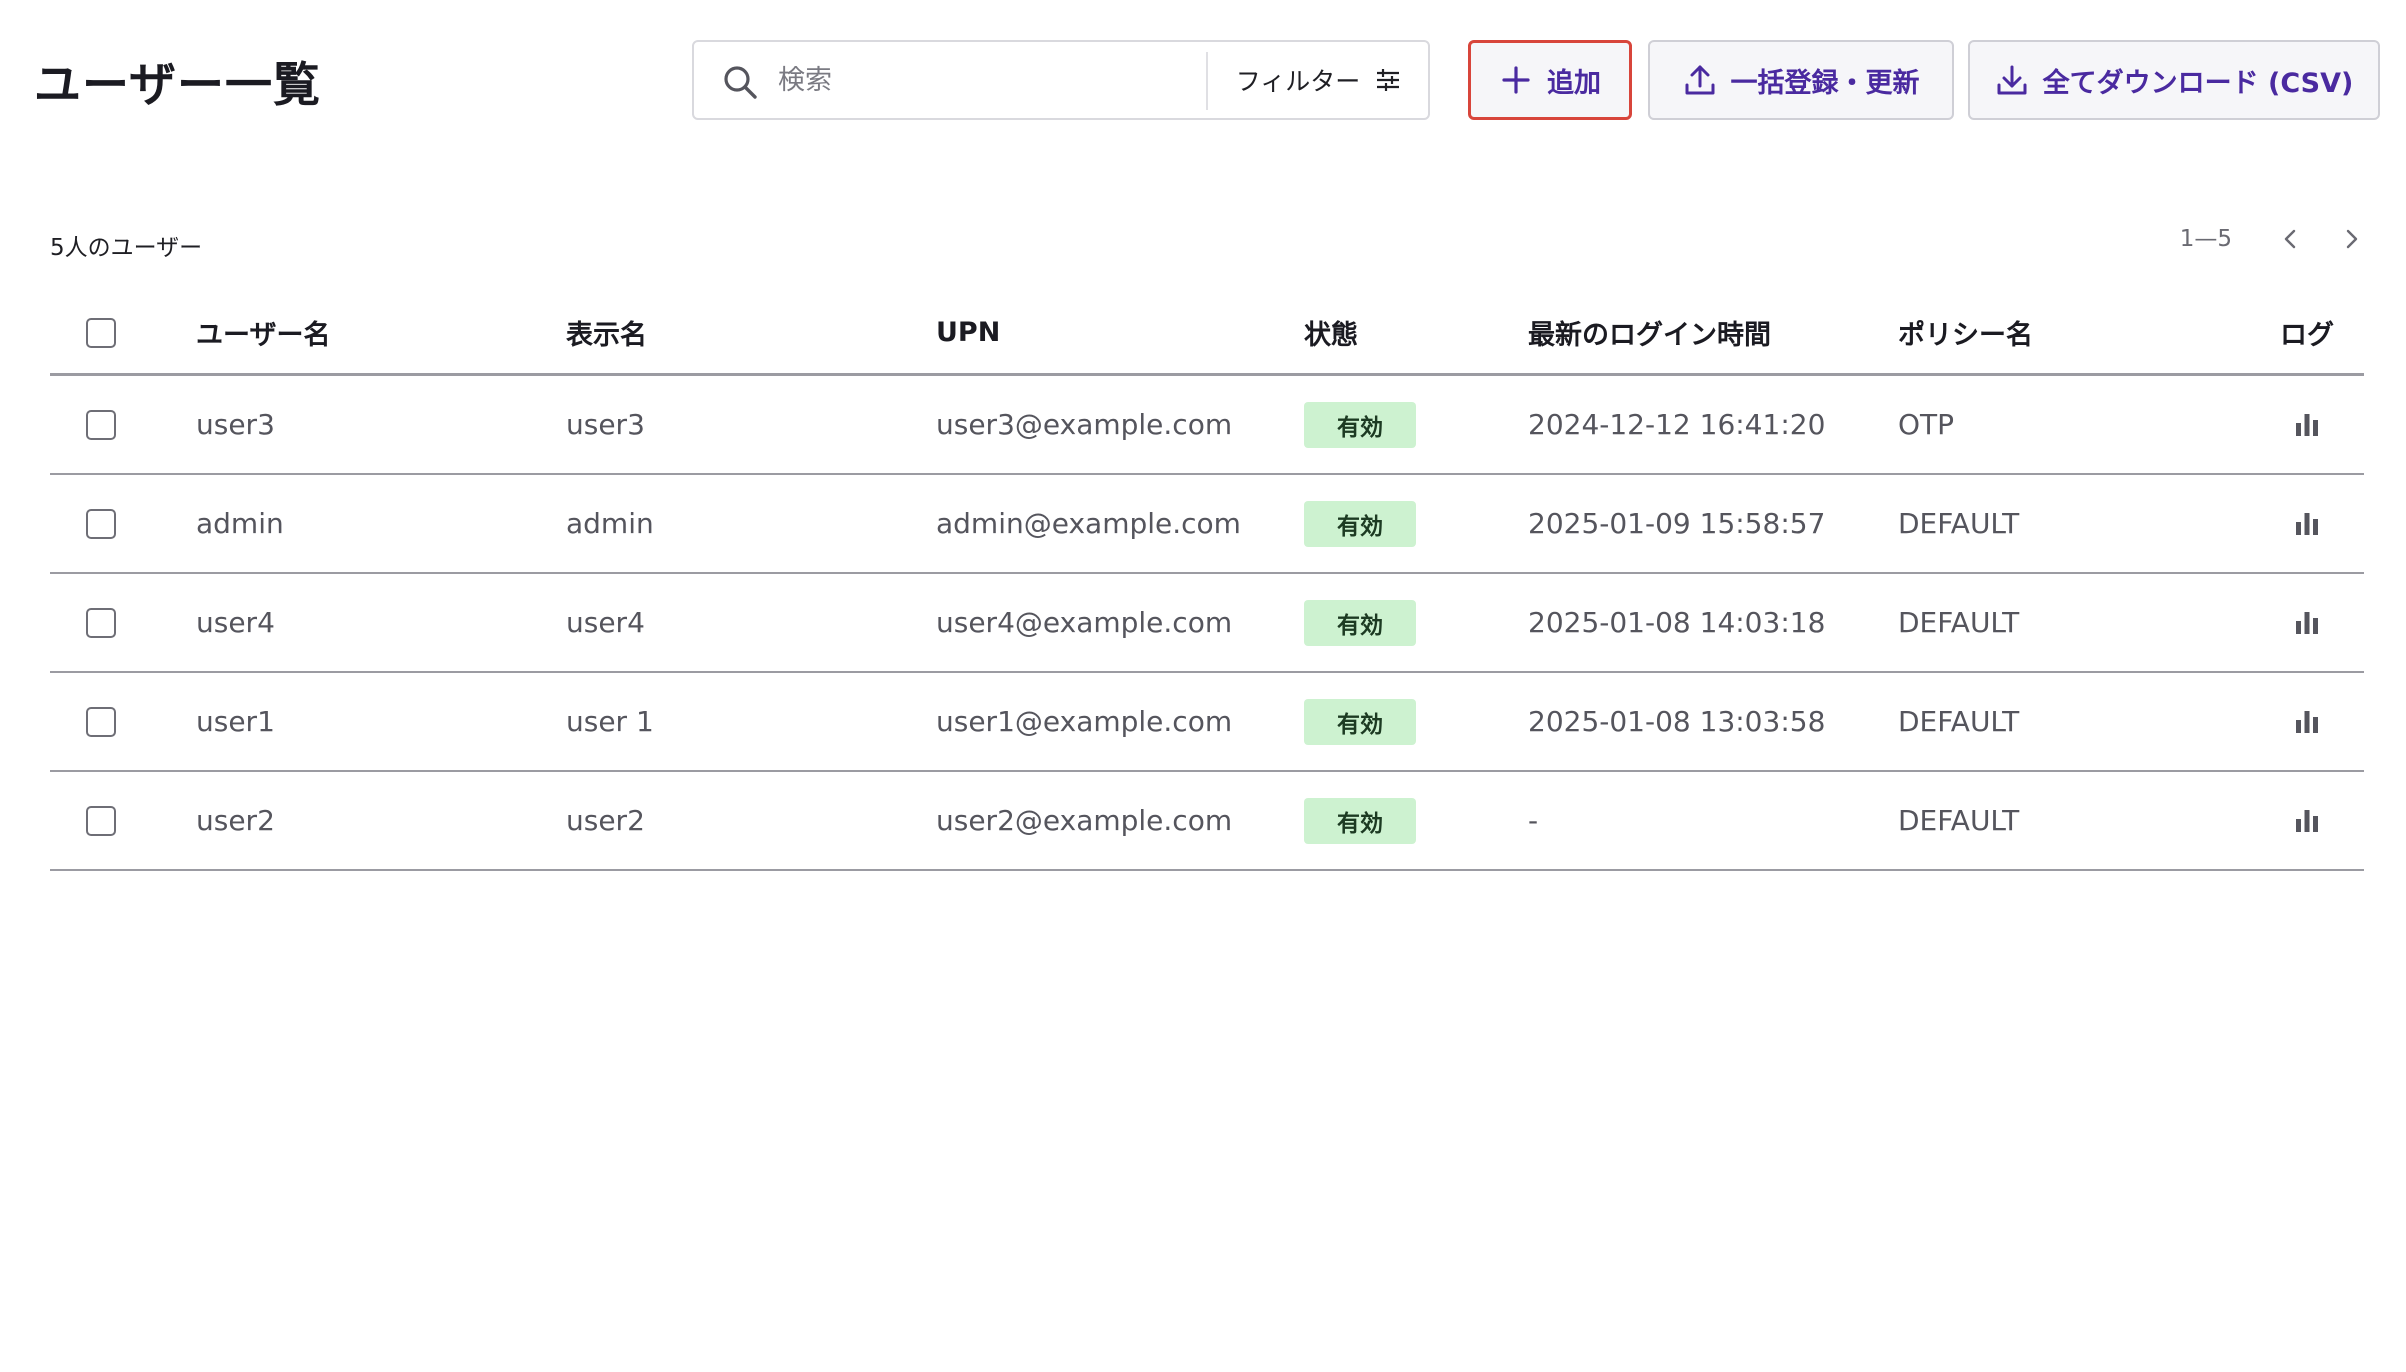 The image size is (2406, 1372). What do you see at coordinates (2205, 239) in the screenshot?
I see `page-range: 1—5` at bounding box center [2205, 239].